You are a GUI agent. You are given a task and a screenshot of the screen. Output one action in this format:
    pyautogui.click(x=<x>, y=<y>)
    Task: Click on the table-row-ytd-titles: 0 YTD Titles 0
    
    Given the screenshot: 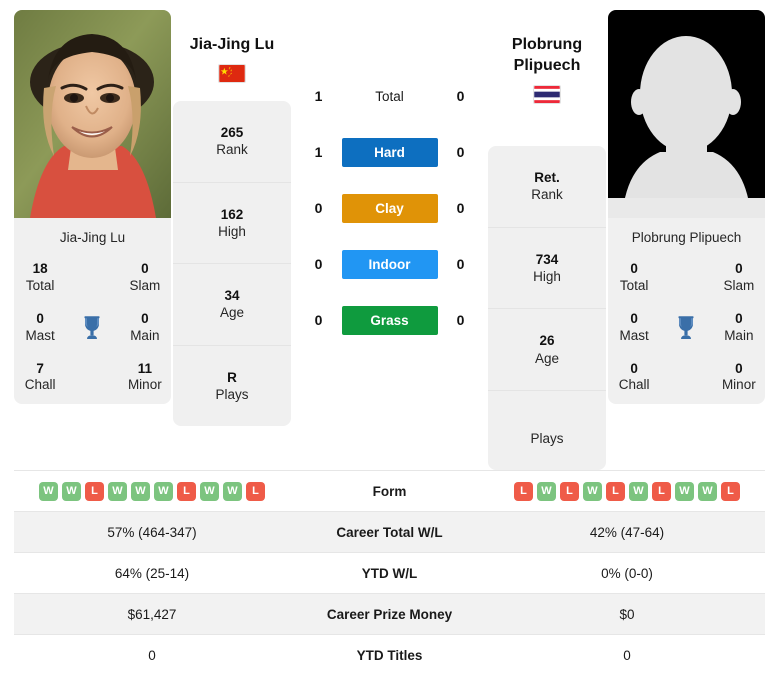 What is the action you would take?
    pyautogui.click(x=389, y=655)
    